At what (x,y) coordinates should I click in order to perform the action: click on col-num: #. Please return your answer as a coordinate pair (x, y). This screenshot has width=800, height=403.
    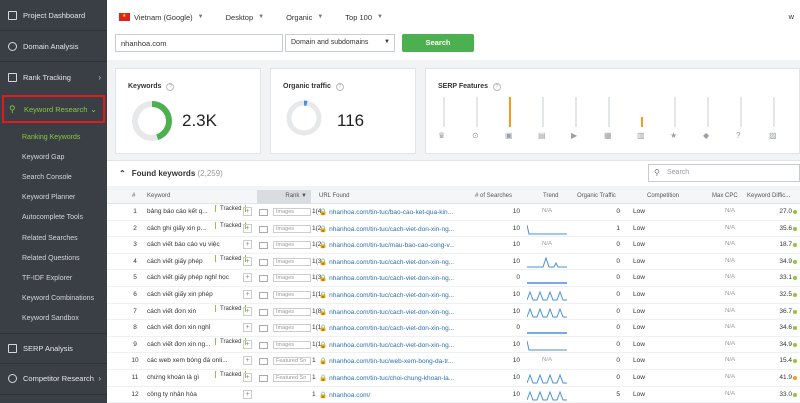
    Looking at the image, I should click on (133, 196).